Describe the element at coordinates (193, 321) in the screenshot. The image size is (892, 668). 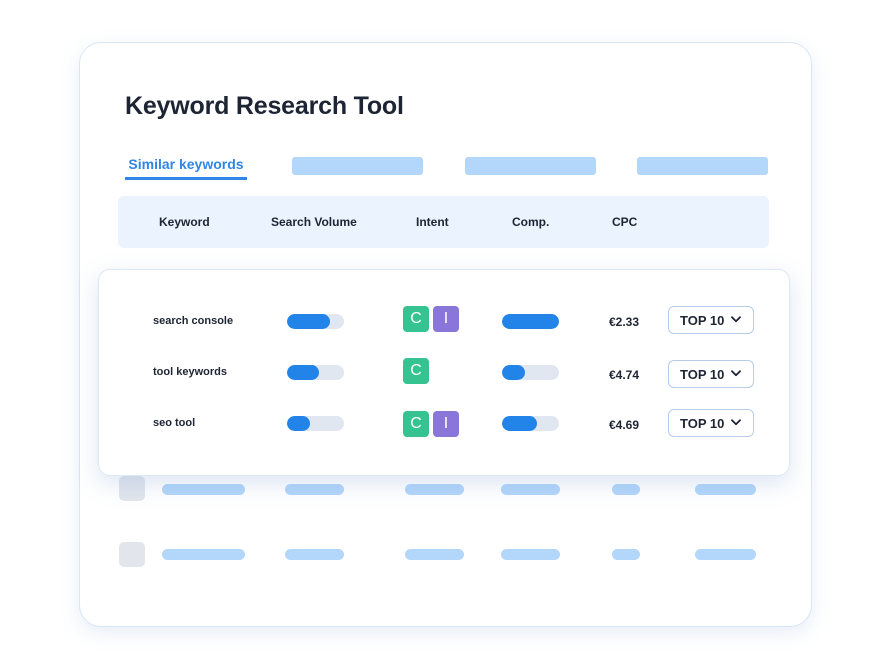
I see `keyword-cell: search console` at that location.